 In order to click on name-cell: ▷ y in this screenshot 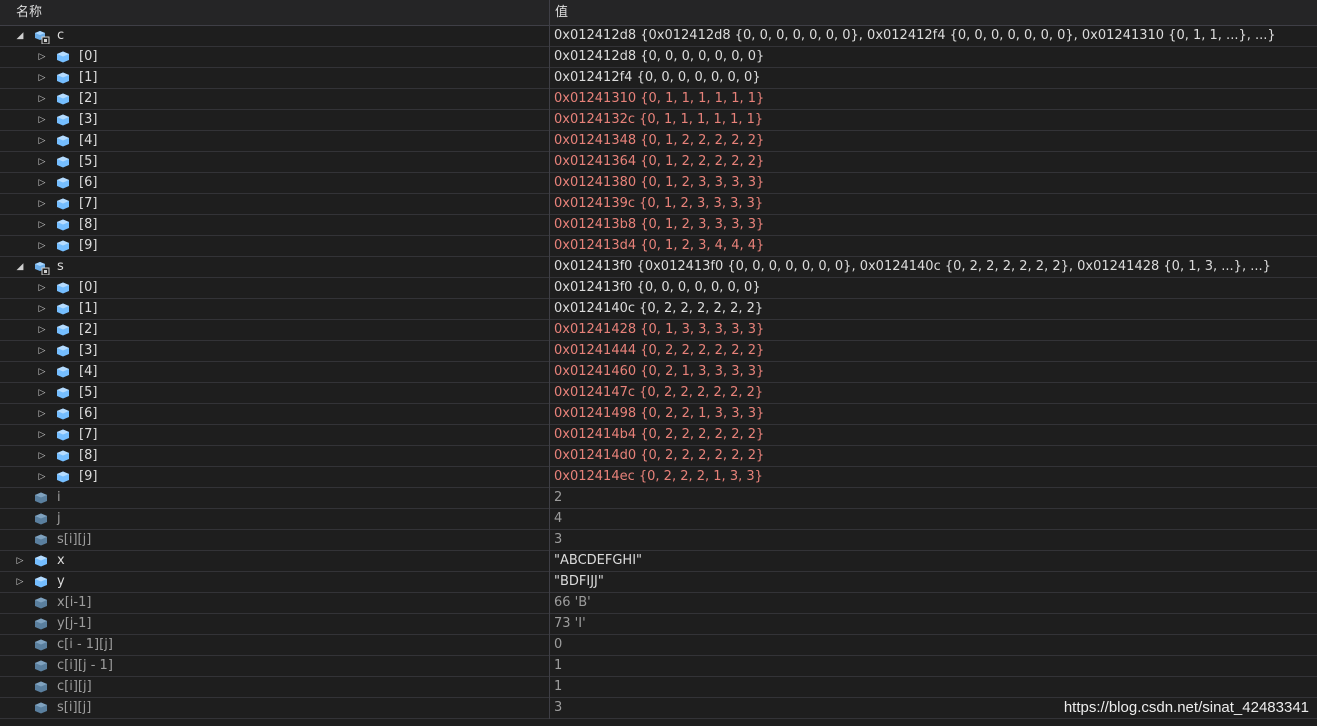, I will do `click(274, 582)`.